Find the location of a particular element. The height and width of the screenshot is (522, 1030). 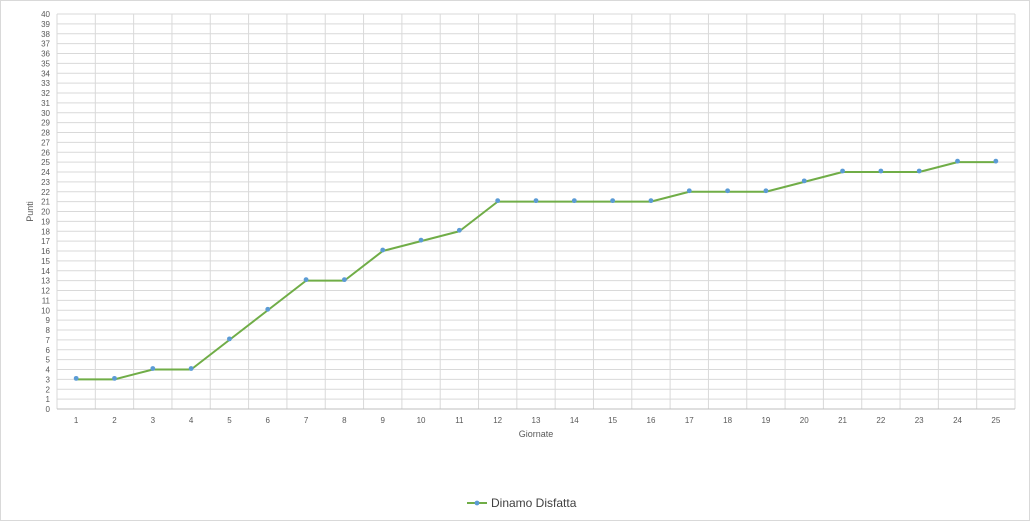

x-tick-label: 3 is located at coordinates (153, 420).